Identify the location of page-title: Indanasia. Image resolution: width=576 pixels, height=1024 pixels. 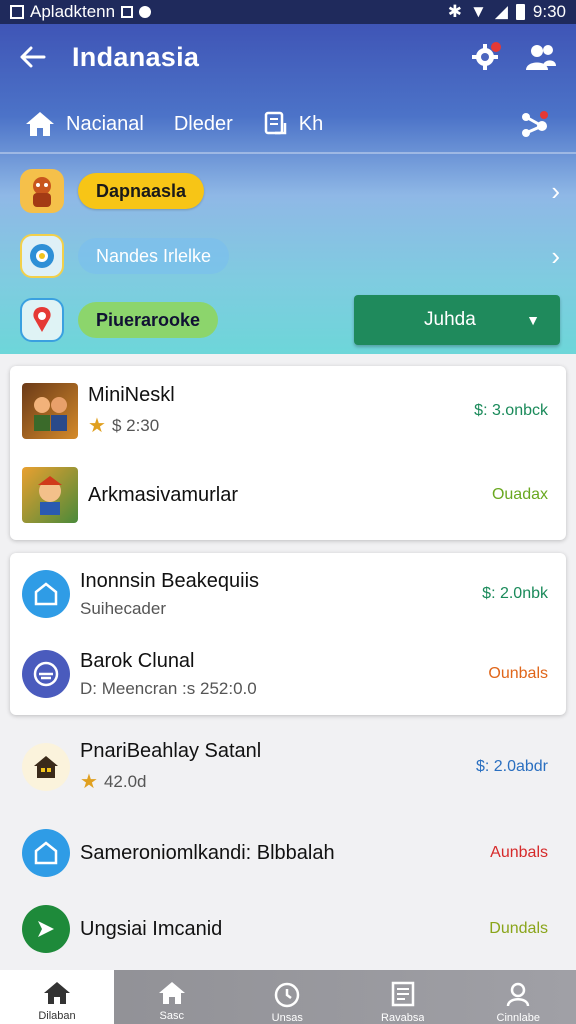
(136, 56).